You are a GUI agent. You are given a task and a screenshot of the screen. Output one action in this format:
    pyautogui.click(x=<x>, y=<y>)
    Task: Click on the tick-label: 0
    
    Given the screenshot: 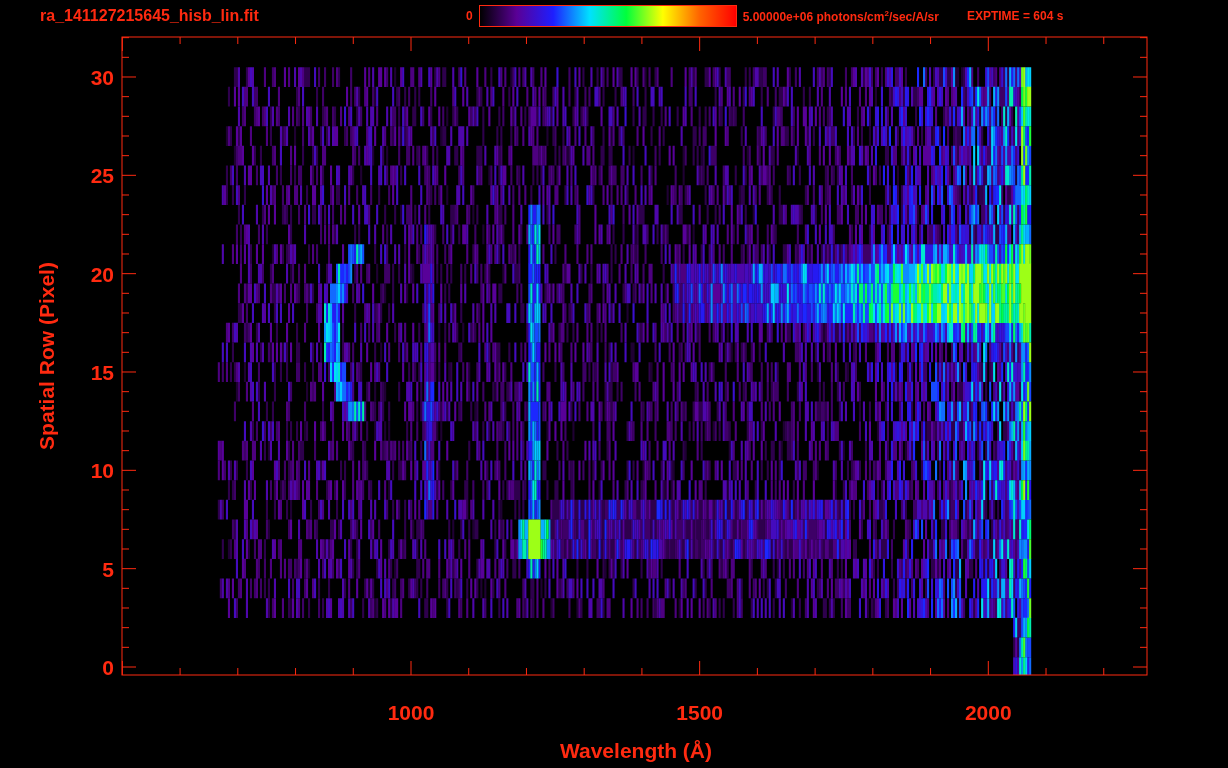 What is the action you would take?
    pyautogui.click(x=108, y=667)
    